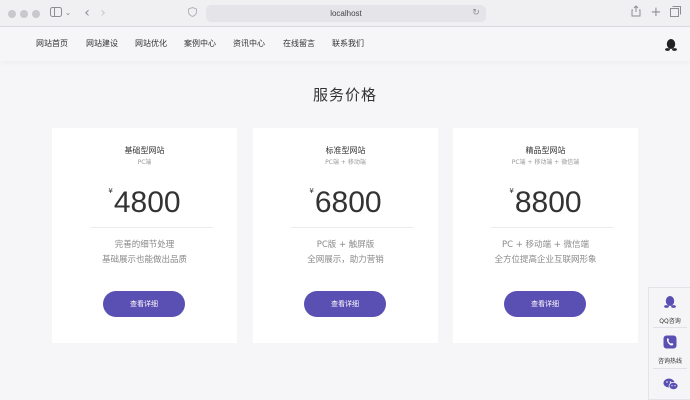 This screenshot has height=400, width=690. Describe the element at coordinates (52, 44) in the screenshot. I see `nav-home: 网站首页` at that location.